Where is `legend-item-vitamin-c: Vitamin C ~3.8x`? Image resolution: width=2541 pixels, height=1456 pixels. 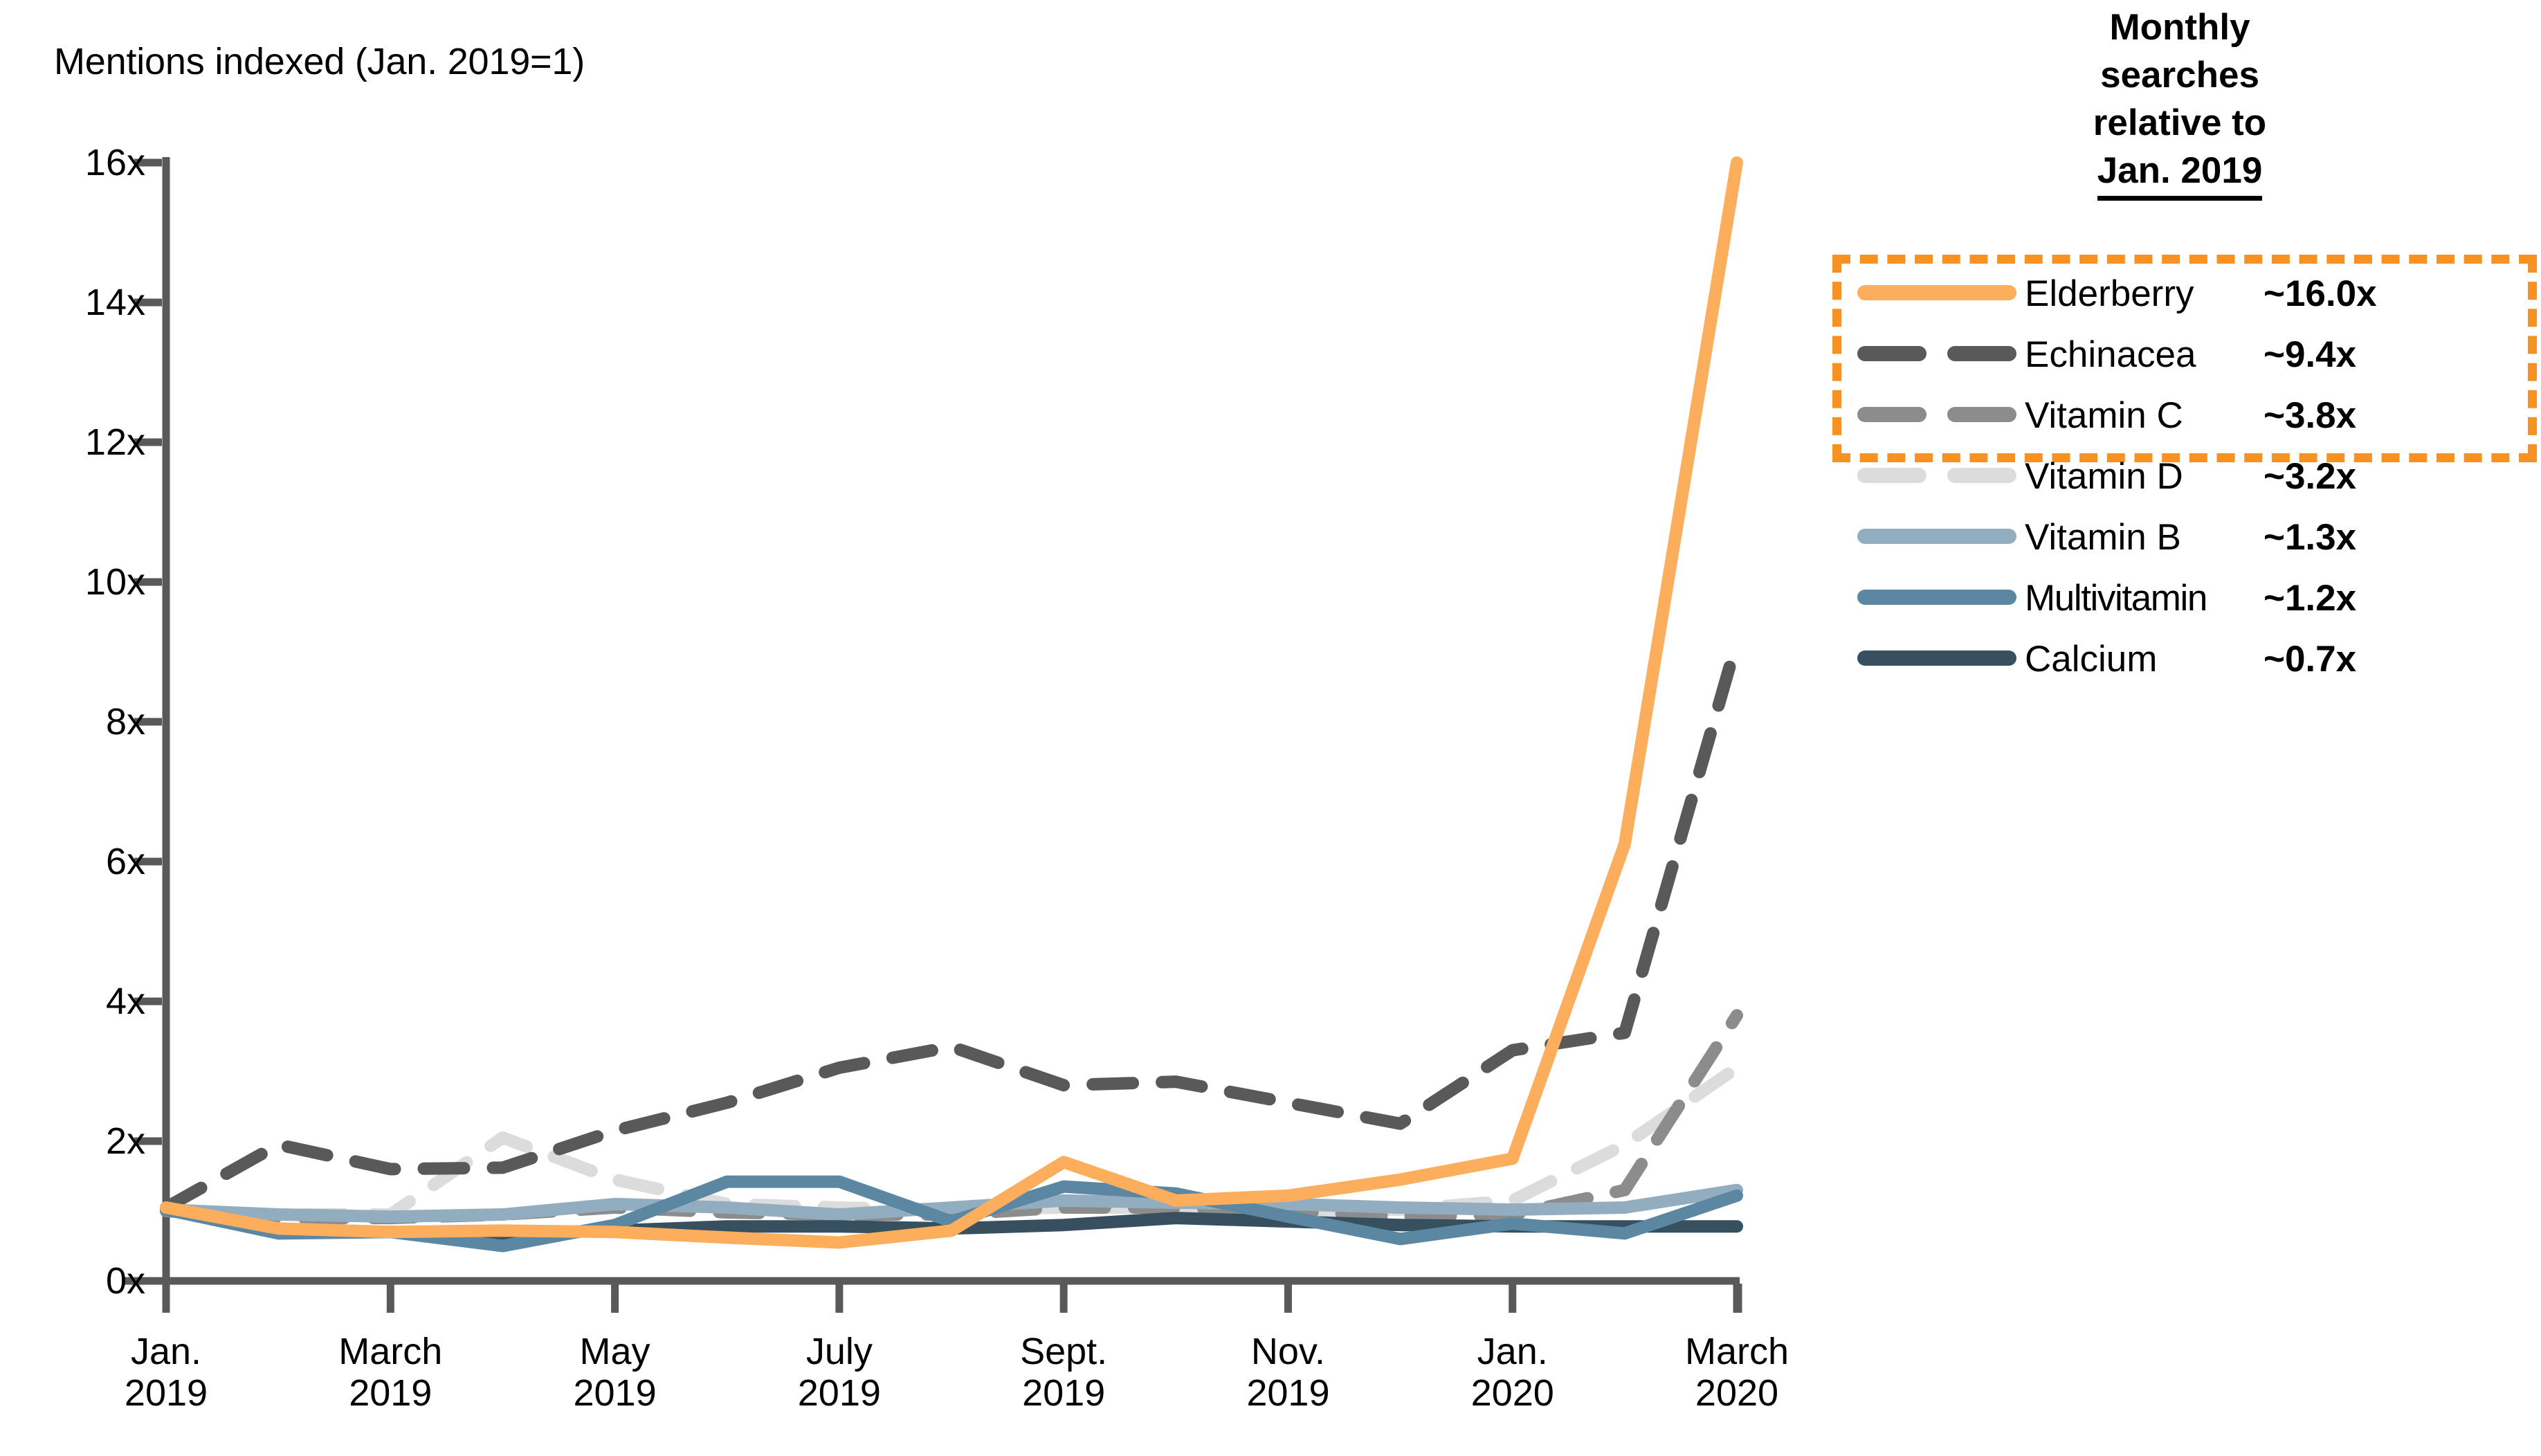 legend-item-vitamin-c: Vitamin C ~3.8x is located at coordinates (2184, 416).